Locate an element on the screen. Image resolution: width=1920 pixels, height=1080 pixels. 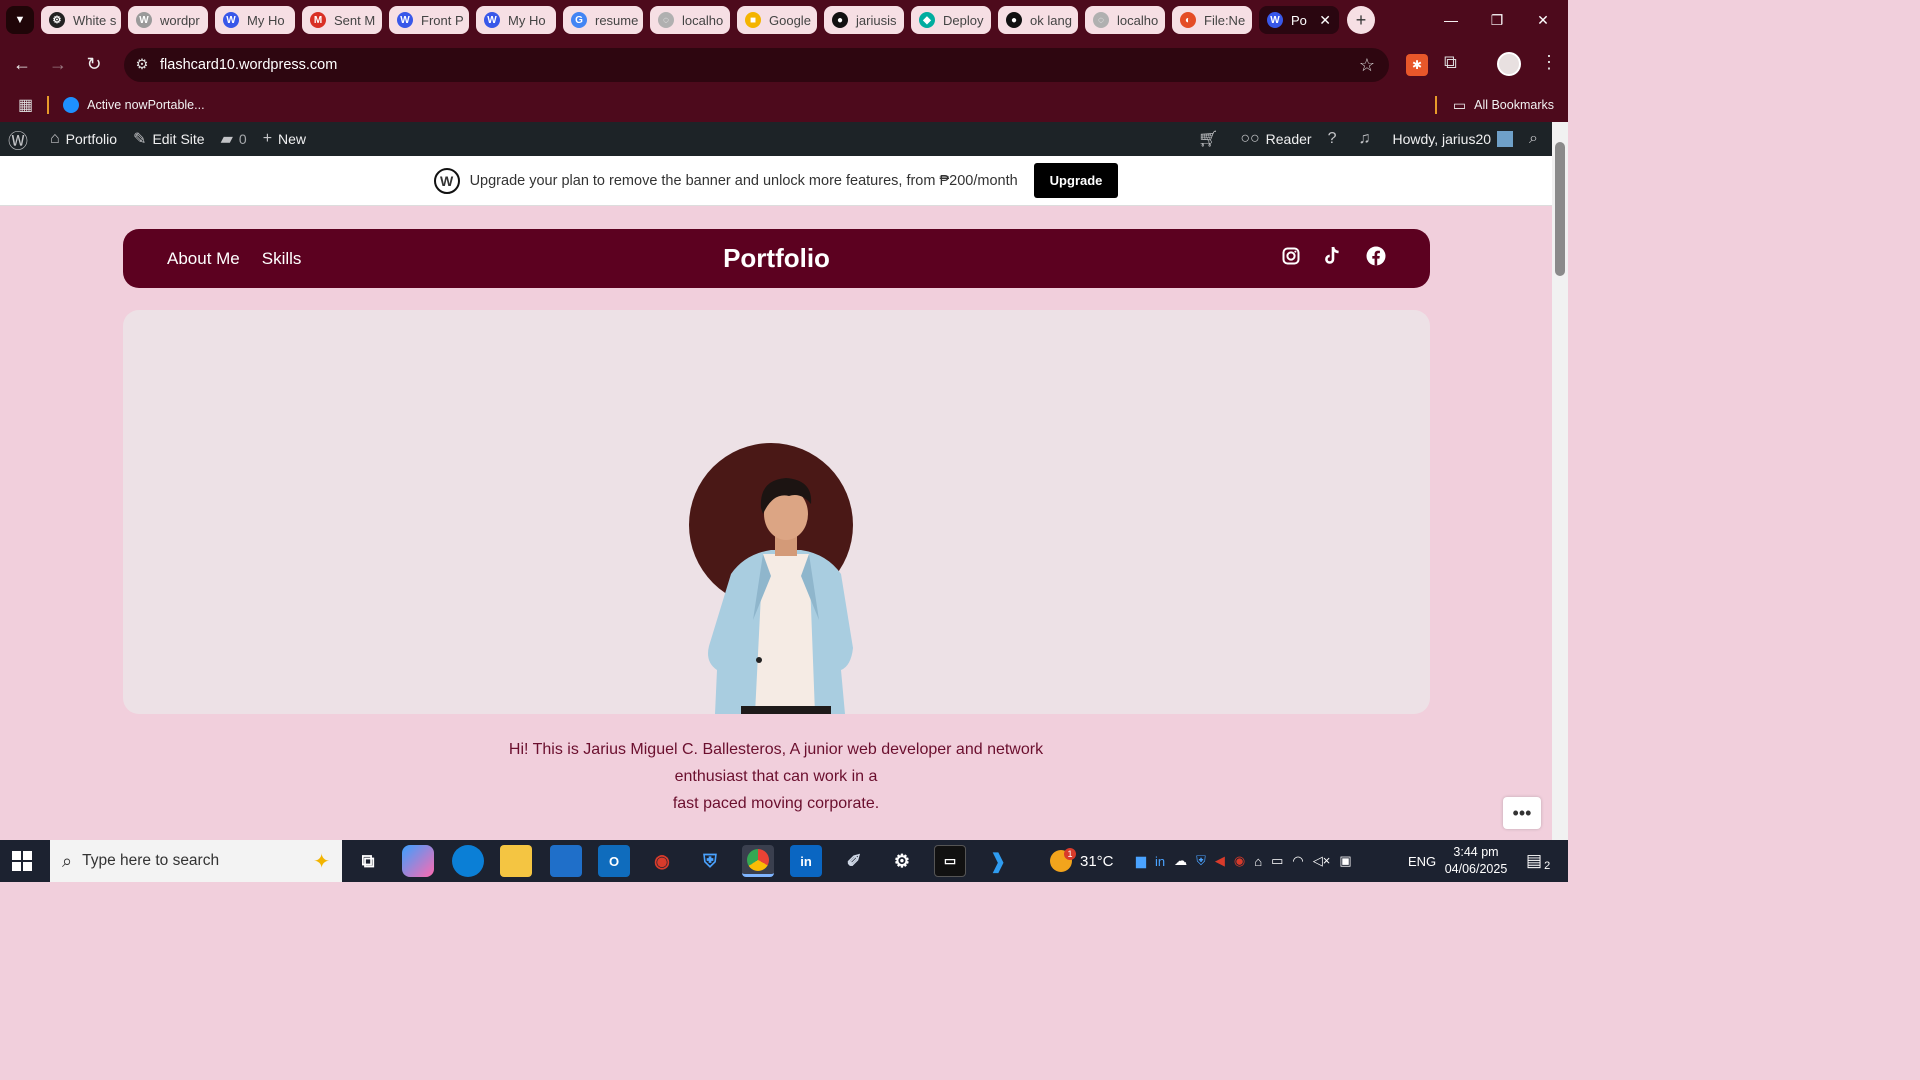
tab-favicon-icon: ◐ is located at coordinates (1188, 20).